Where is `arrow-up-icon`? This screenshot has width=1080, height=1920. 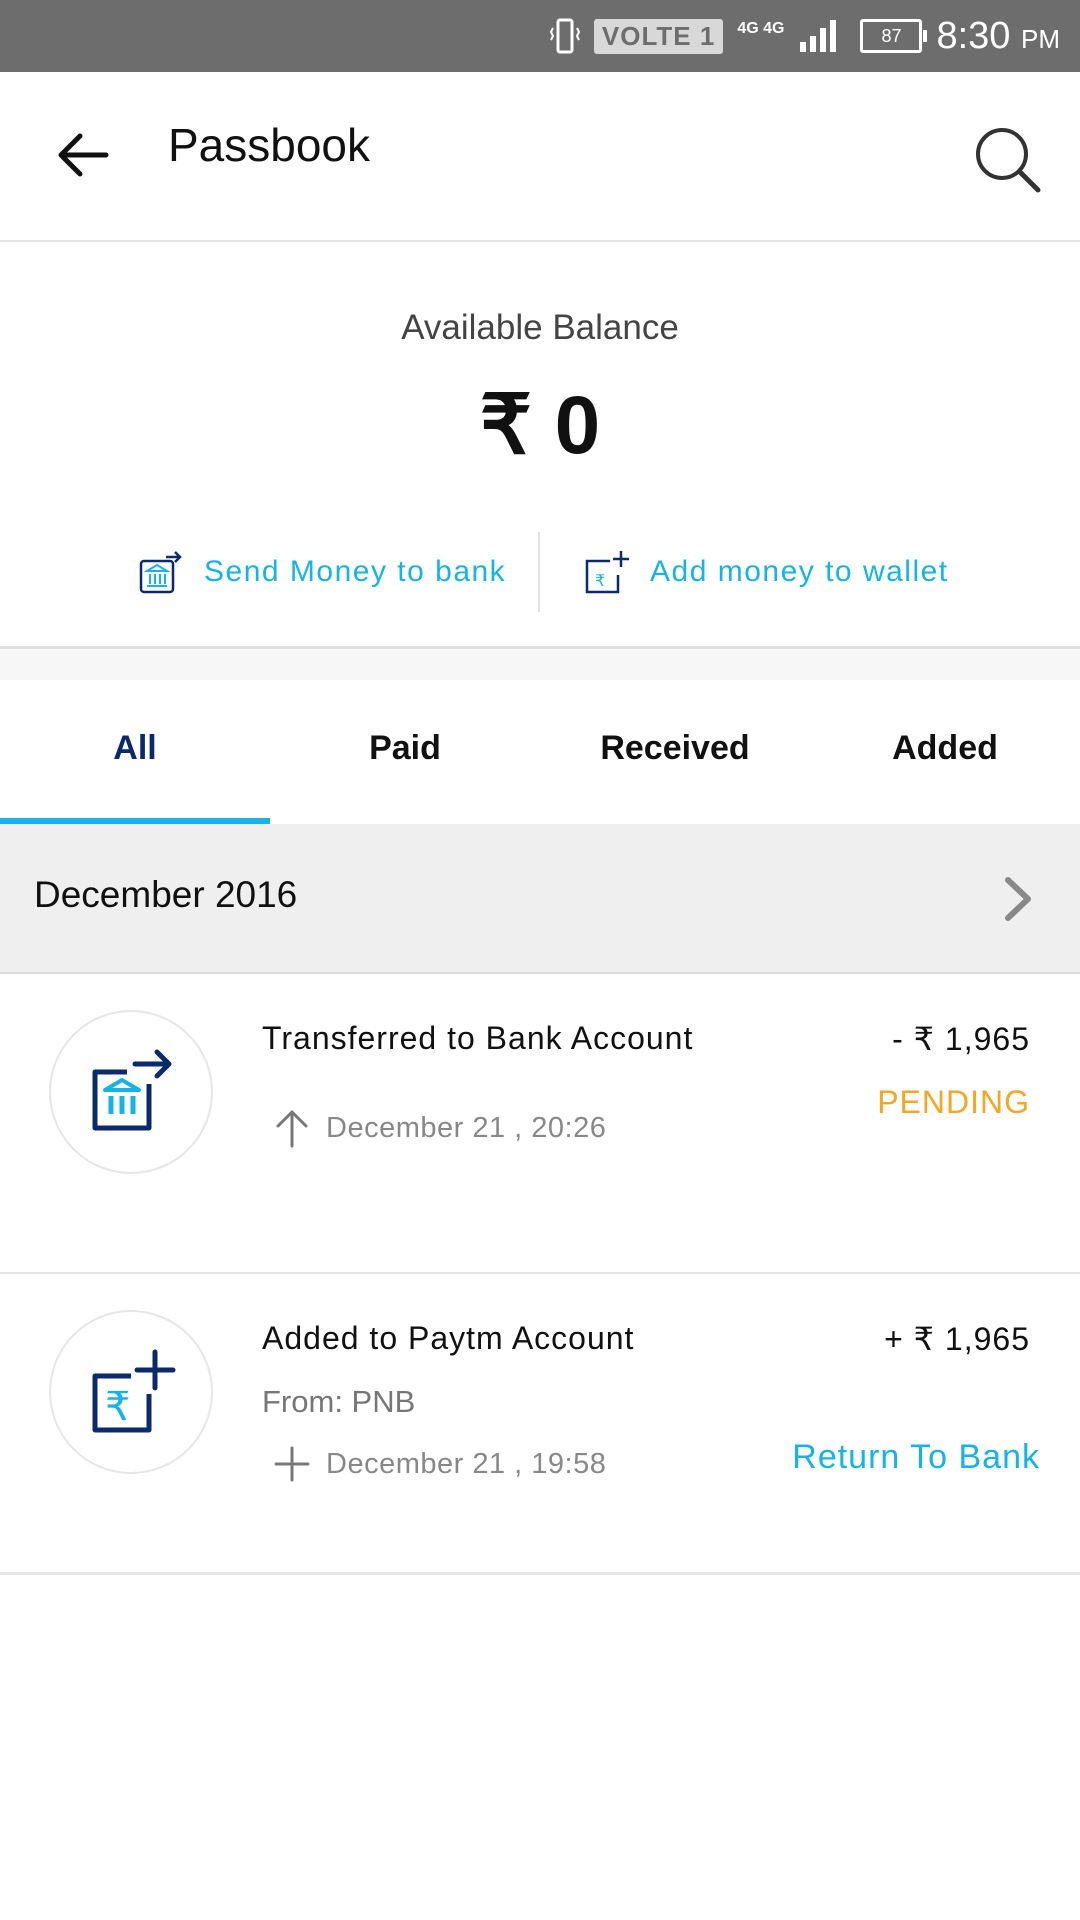
arrow-up-icon is located at coordinates (292, 1129).